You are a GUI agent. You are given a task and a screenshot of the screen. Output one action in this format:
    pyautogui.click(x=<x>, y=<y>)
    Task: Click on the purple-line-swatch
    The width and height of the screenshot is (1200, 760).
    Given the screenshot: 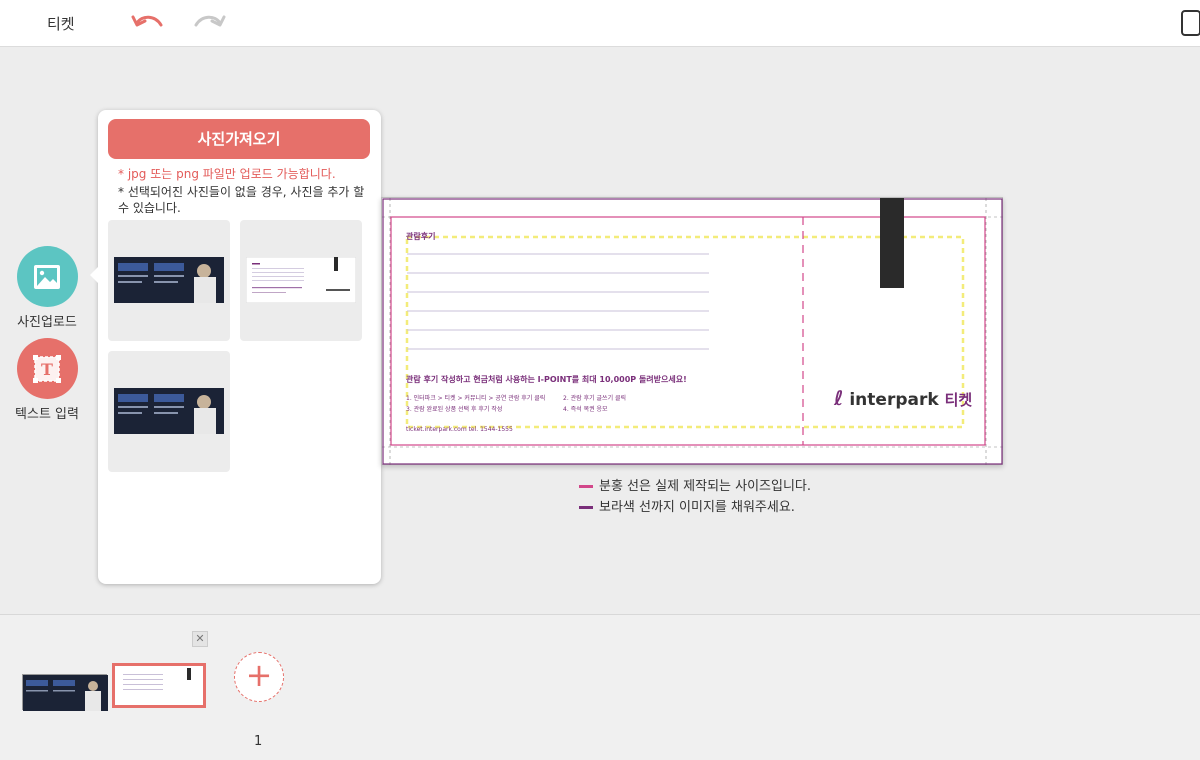 What is the action you would take?
    pyautogui.click(x=586, y=507)
    